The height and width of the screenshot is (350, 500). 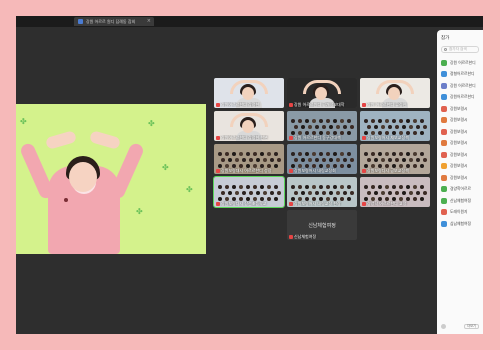 I want to click on participant-name: 강원 어르르원디 공개정보대학, so click(x=319, y=104).